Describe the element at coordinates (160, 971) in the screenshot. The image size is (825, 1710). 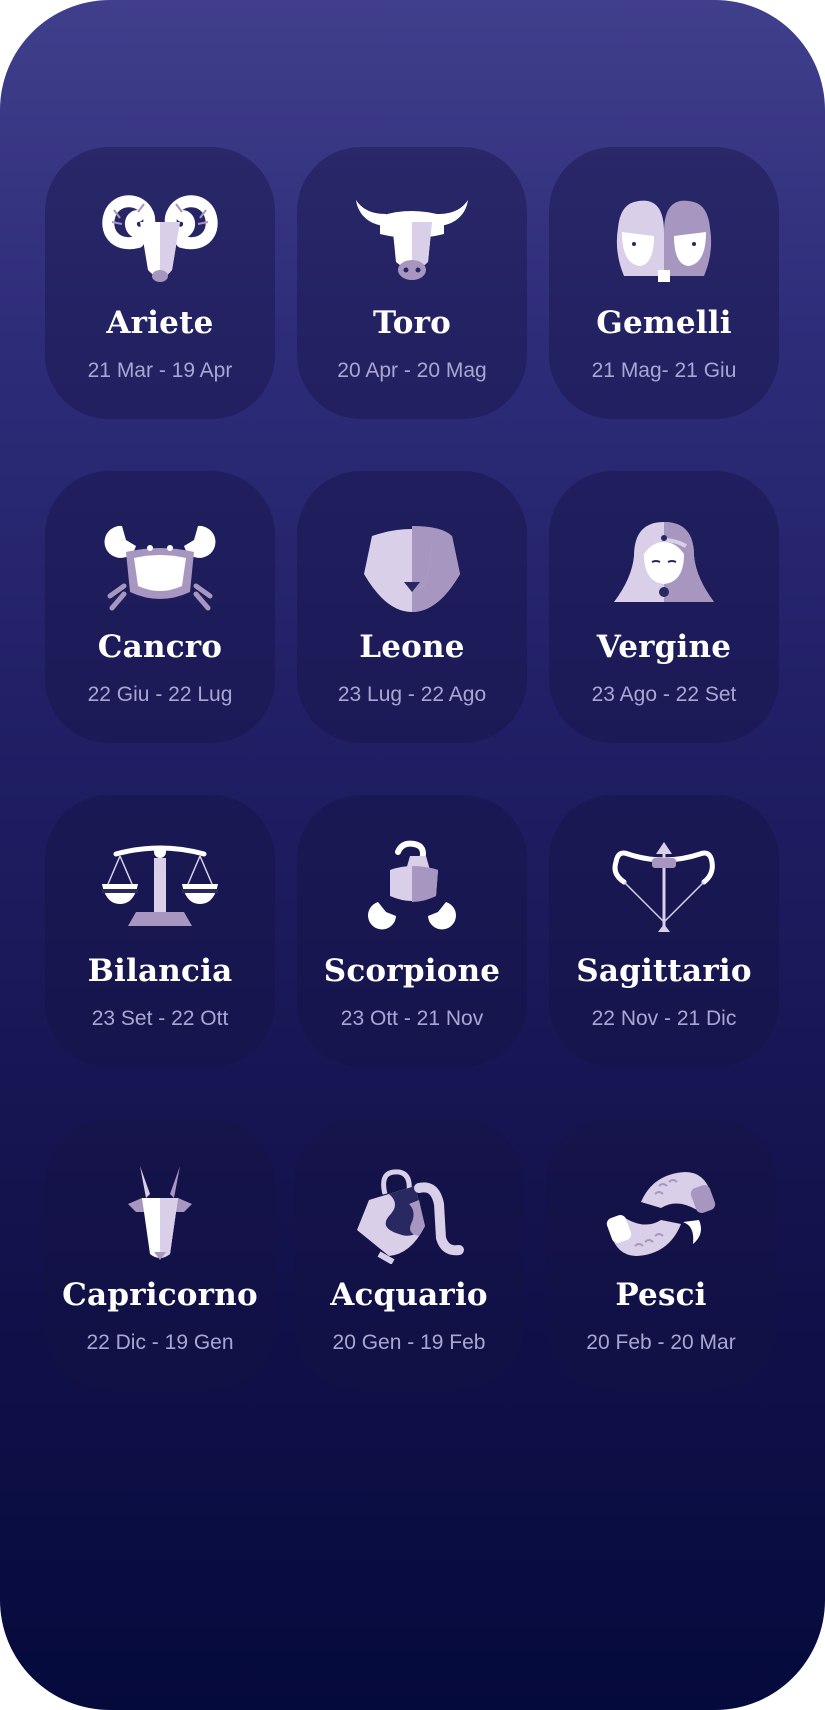
I see `sign-name: Bilancia` at that location.